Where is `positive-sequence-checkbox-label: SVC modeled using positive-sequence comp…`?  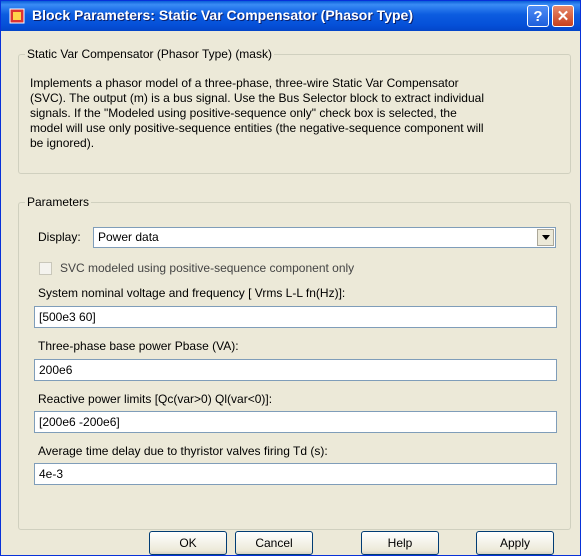 positive-sequence-checkbox-label: SVC modeled using positive-sequence comp… is located at coordinates (207, 268).